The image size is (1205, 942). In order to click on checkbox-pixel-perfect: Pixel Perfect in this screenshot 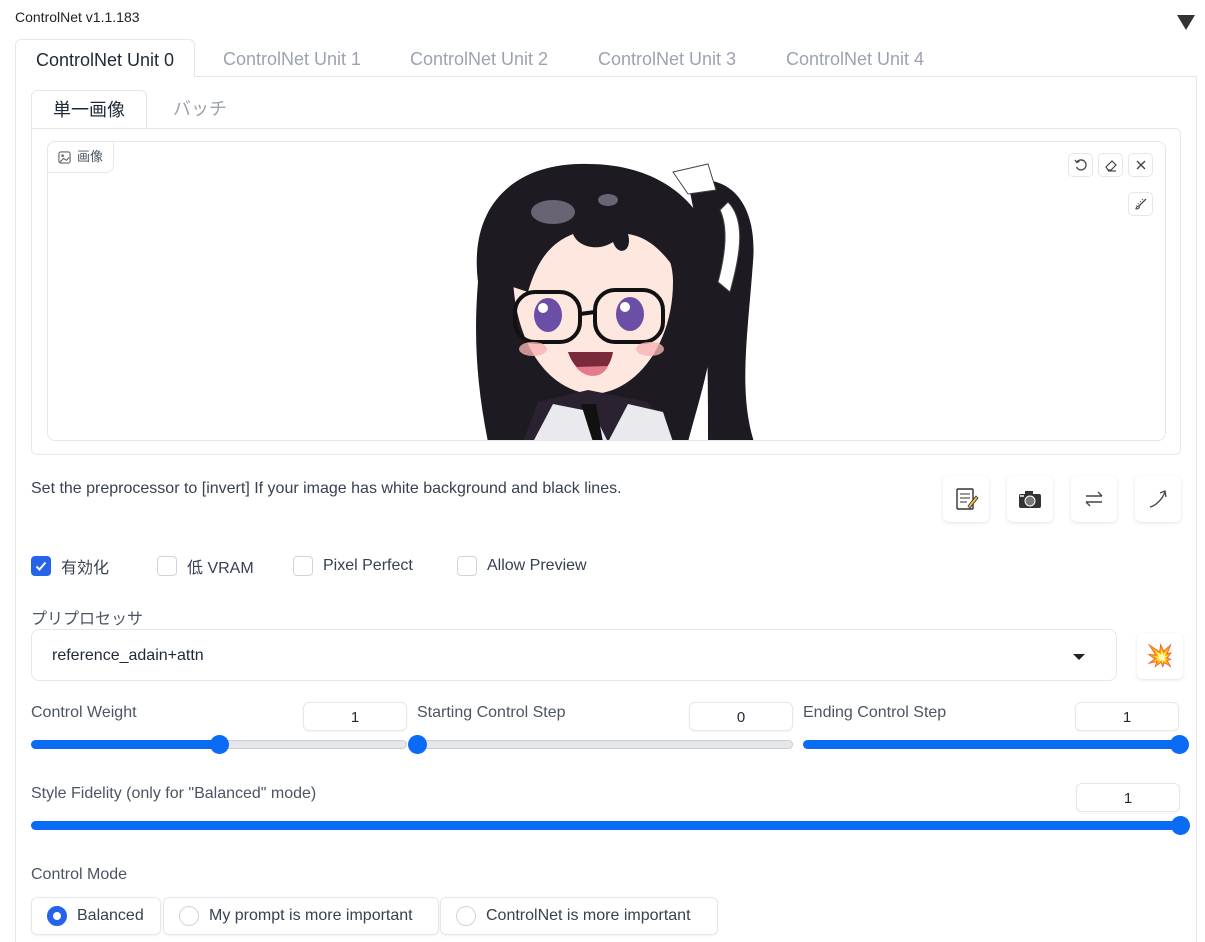, I will do `click(353, 566)`.